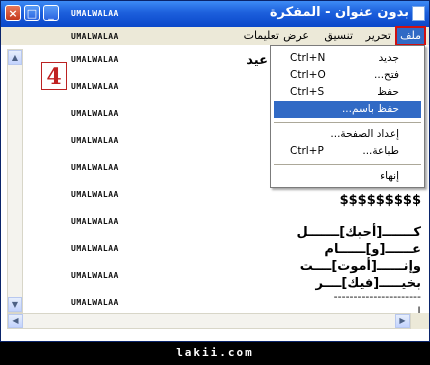 Image resolution: width=430 pixels, height=365 pixels. What do you see at coordinates (209, 321) in the screenshot?
I see `horizontal-scrollbar: ◀ ▶` at bounding box center [209, 321].